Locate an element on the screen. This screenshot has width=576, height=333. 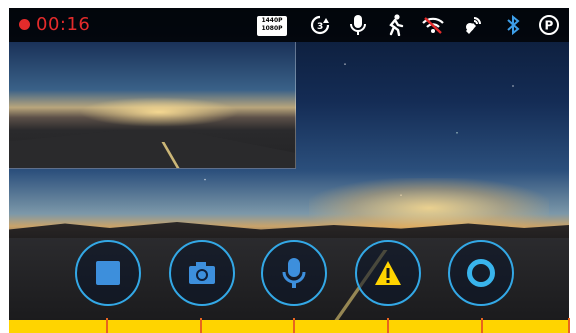
stop-icon is located at coordinates (108, 273).